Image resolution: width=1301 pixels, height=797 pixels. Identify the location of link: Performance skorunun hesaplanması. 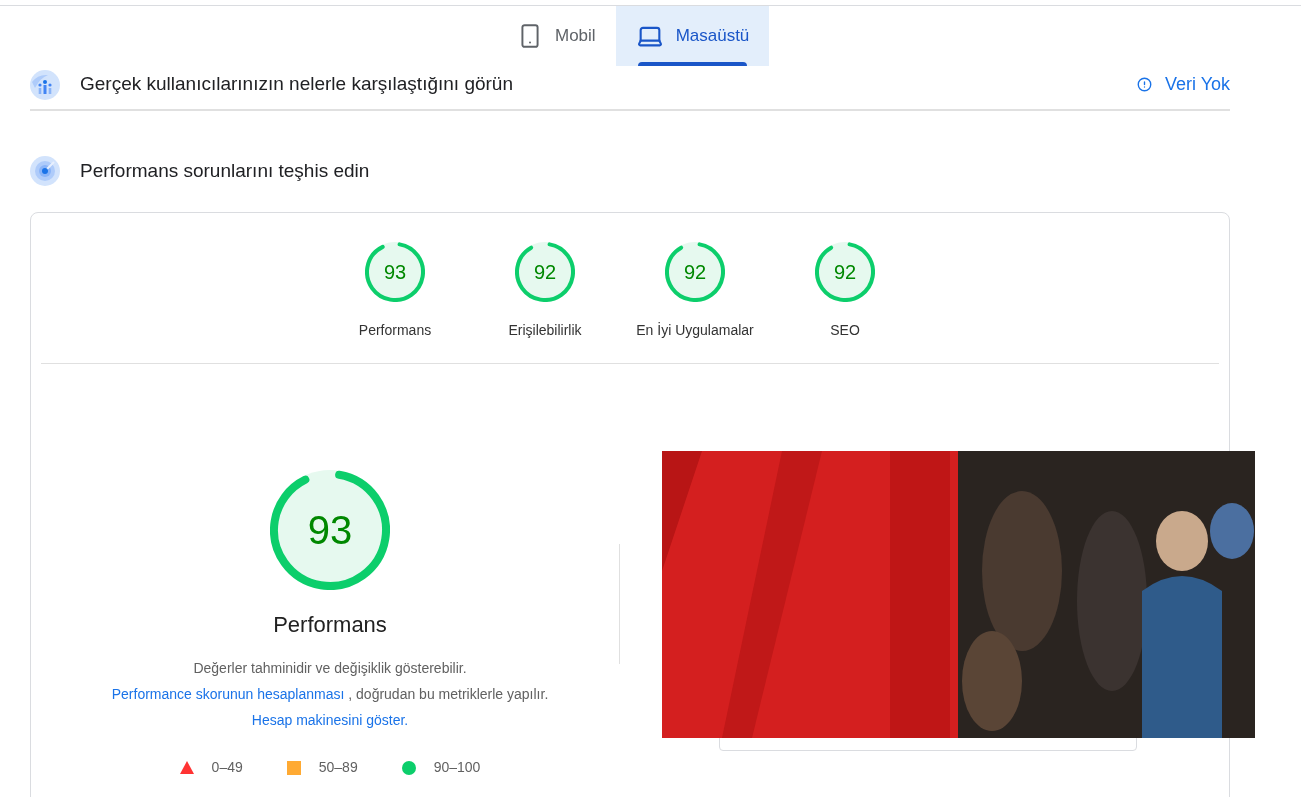
(228, 694).